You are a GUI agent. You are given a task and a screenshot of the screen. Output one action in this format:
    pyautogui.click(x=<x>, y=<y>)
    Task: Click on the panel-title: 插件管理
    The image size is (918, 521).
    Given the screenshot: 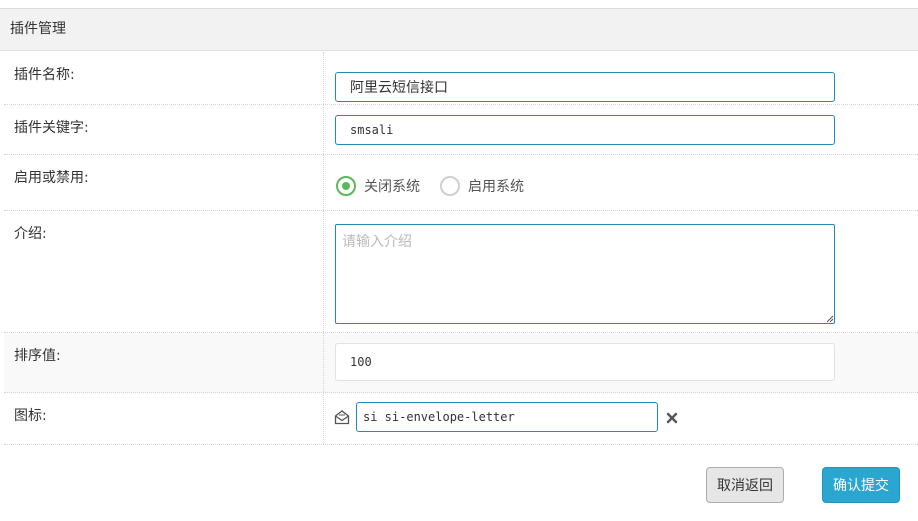 What is the action you would take?
    pyautogui.click(x=459, y=30)
    